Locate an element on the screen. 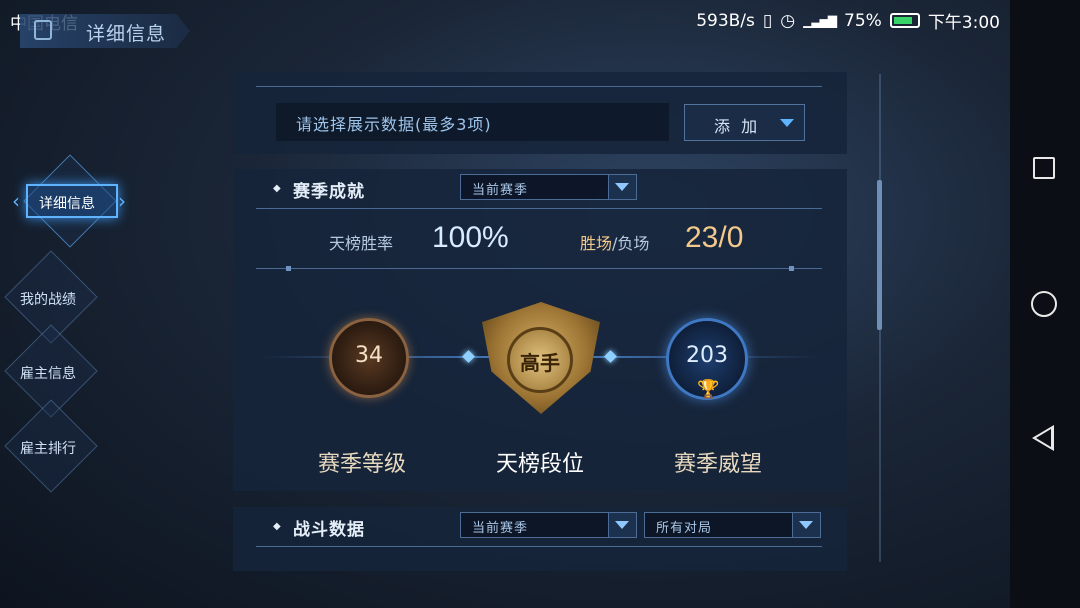 This screenshot has height=608, width=1080. scrollbar-thumb is located at coordinates (879, 255).